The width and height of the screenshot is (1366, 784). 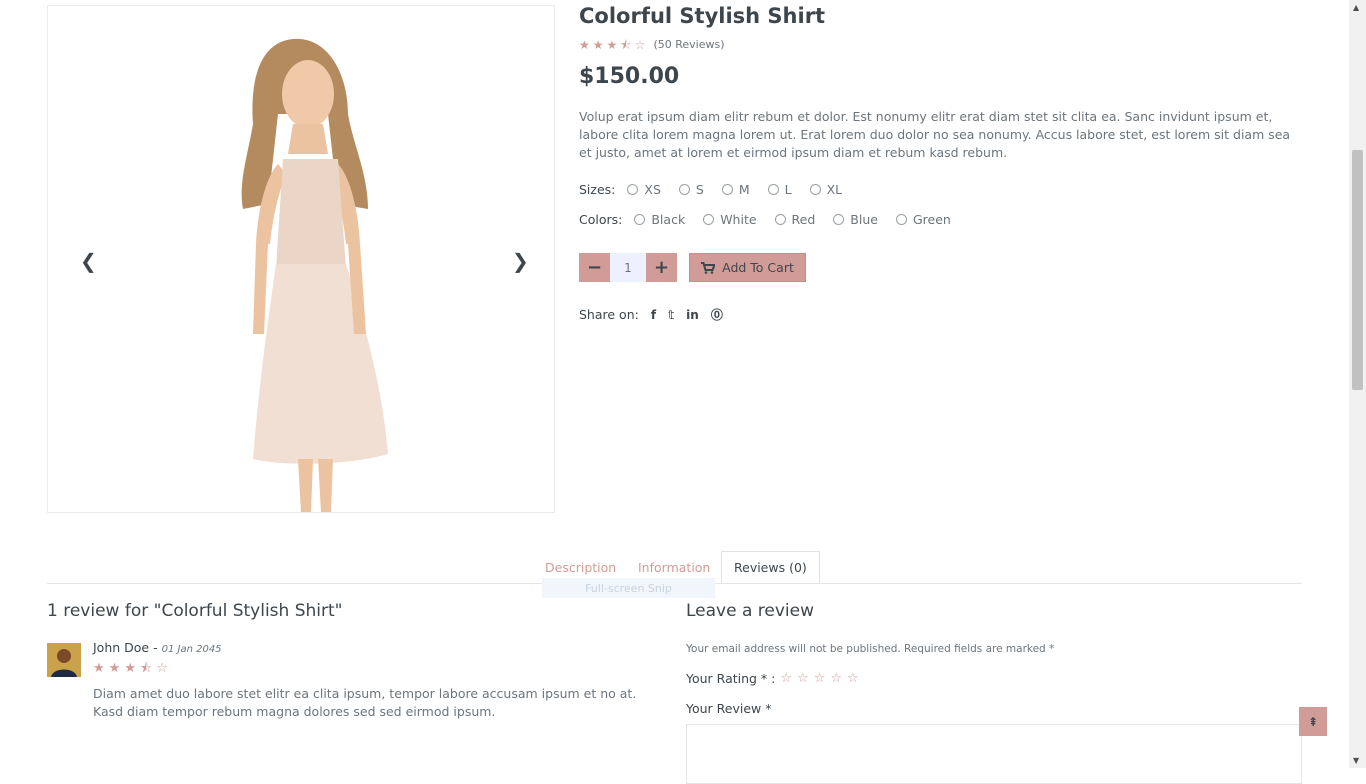 I want to click on size-options: Sizes: XS S M L XL, so click(x=719, y=189).